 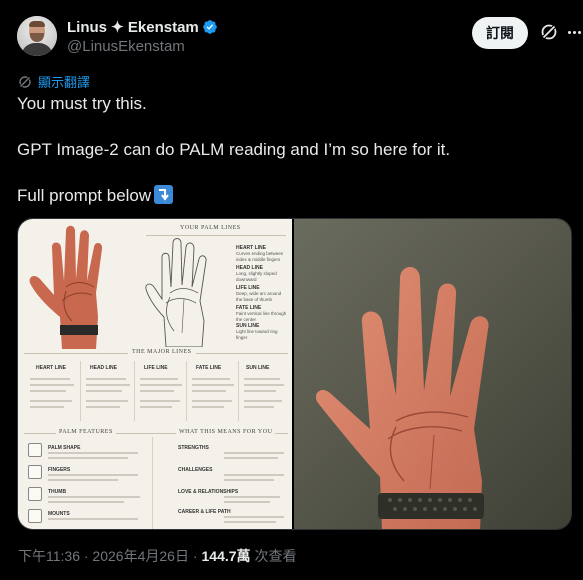 What do you see at coordinates (257, 334) in the screenshot?
I see `desc-sun-line: Light line toward ring finger` at bounding box center [257, 334].